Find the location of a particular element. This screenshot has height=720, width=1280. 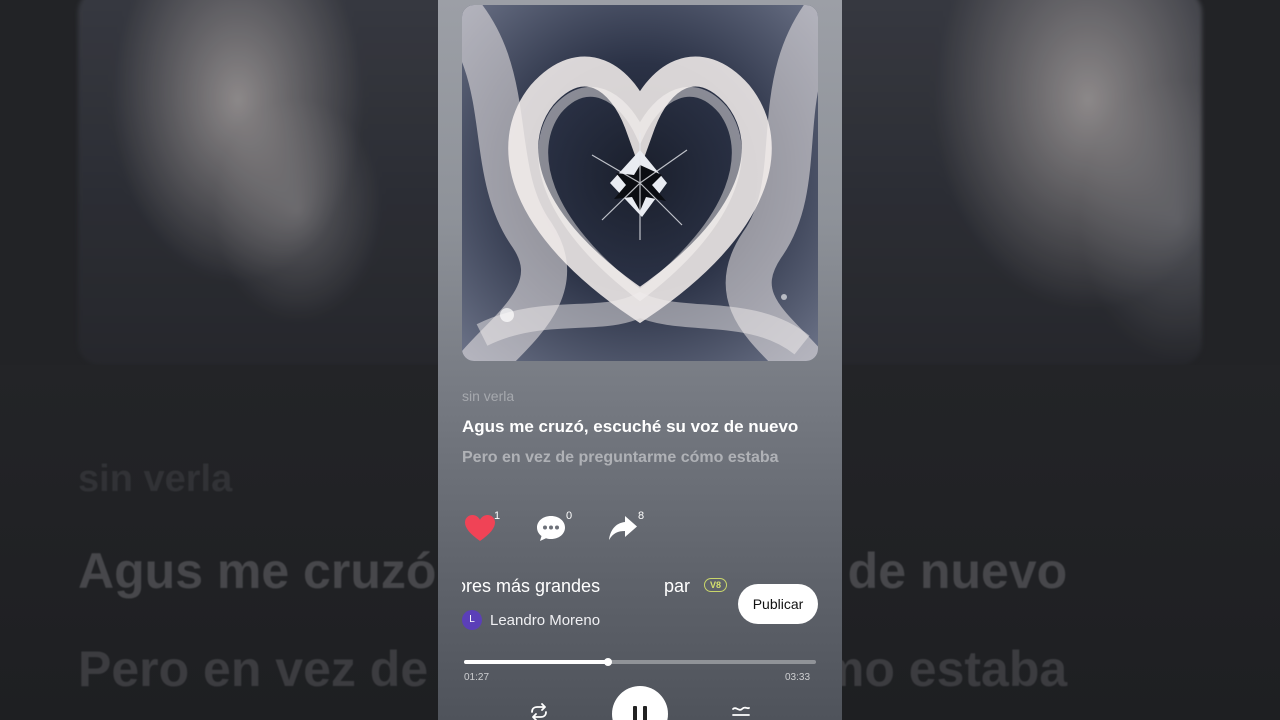

share-count: 8 is located at coordinates (641, 516).